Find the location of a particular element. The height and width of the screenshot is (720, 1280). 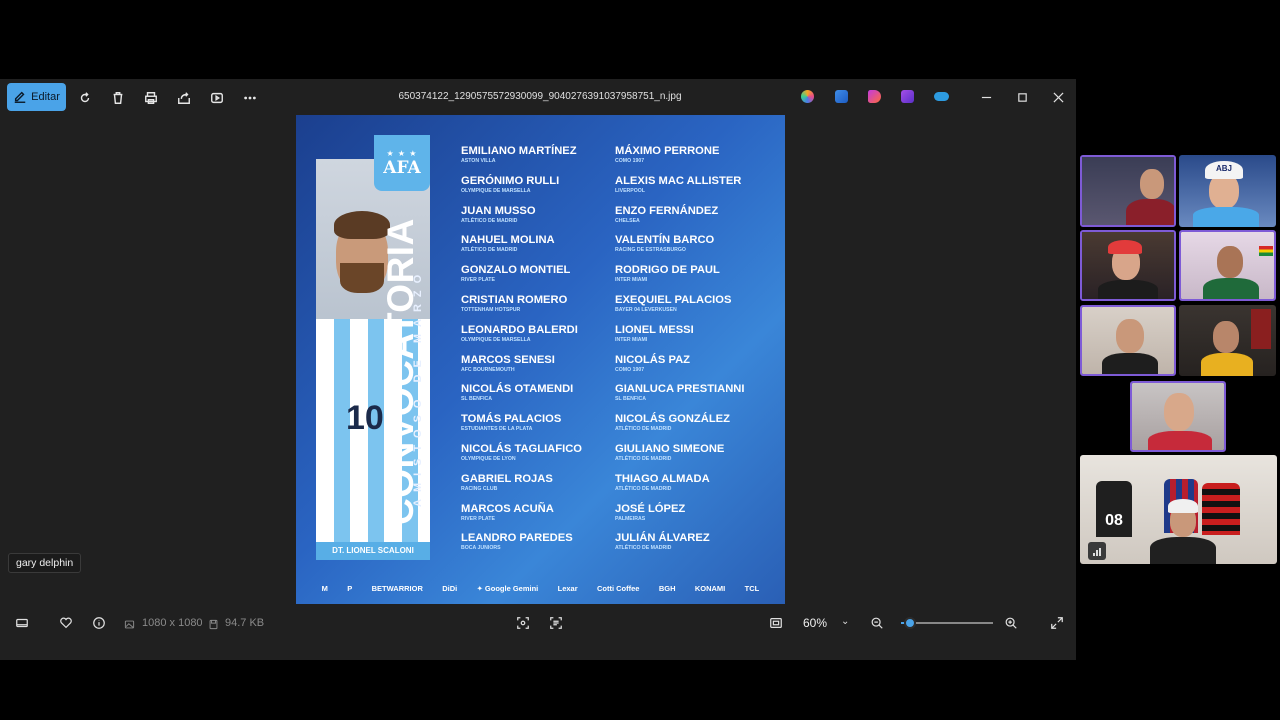

close-icon is located at coordinates (1058, 97).